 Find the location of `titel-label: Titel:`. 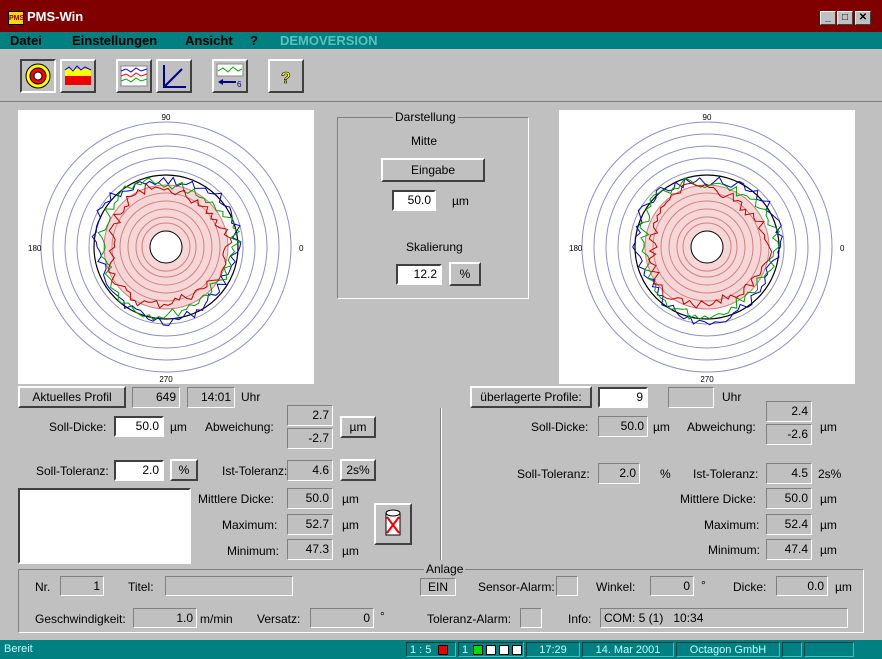

titel-label: Titel: is located at coordinates (141, 587).